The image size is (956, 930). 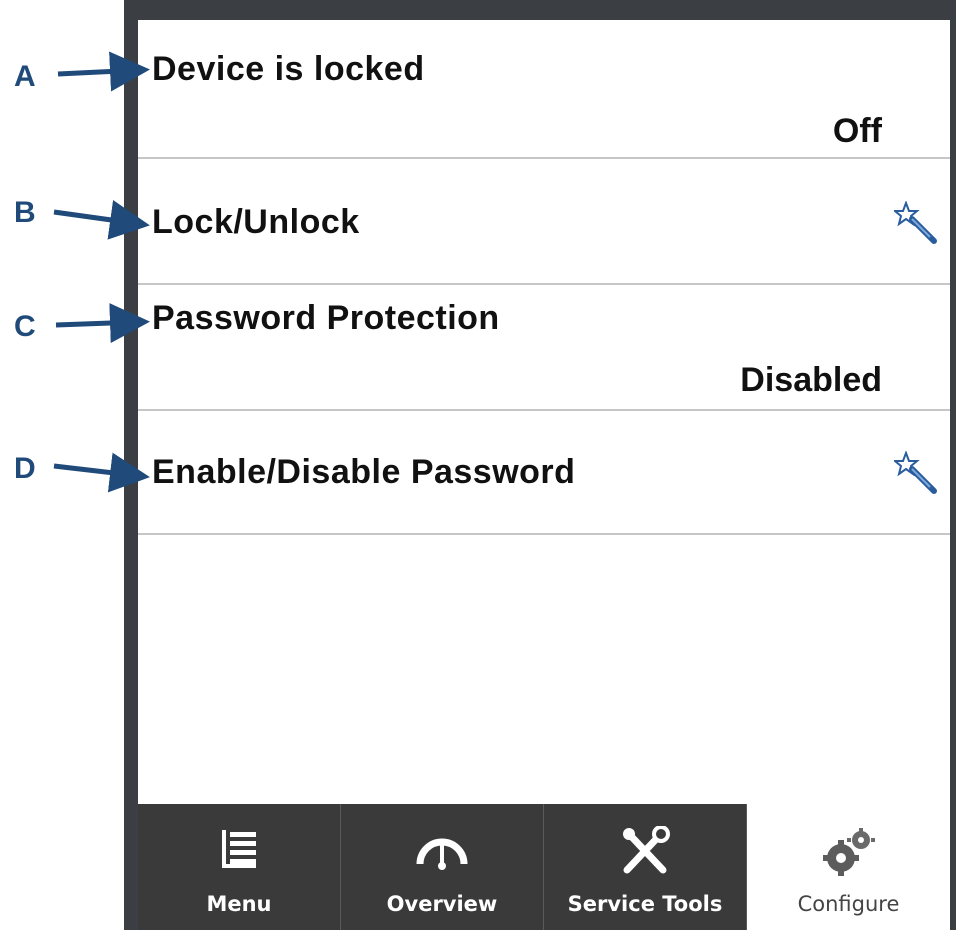 I want to click on tab-configure: Configure, so click(x=848, y=867).